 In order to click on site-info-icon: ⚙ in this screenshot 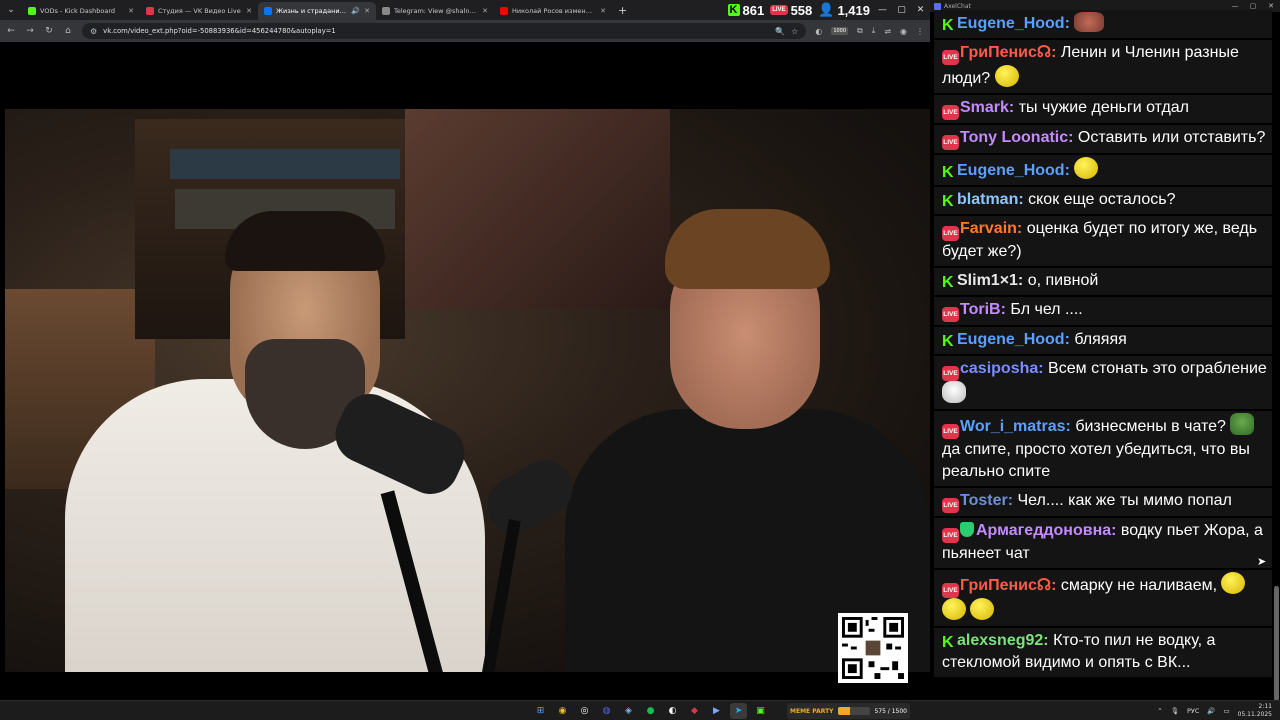, I will do `click(93, 31)`.